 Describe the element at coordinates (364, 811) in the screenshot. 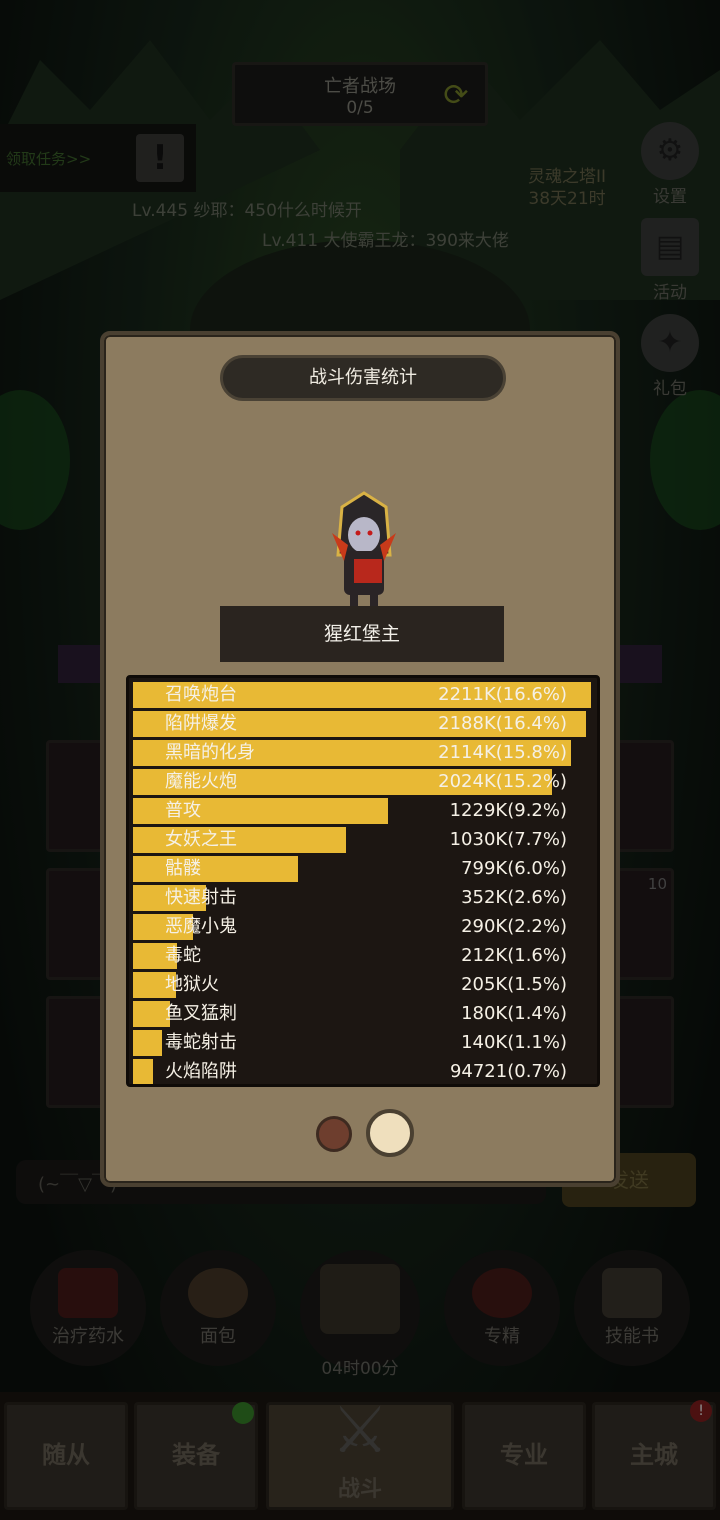

I see `damage-stat-row: 普攻 1229K(9.2%)` at that location.